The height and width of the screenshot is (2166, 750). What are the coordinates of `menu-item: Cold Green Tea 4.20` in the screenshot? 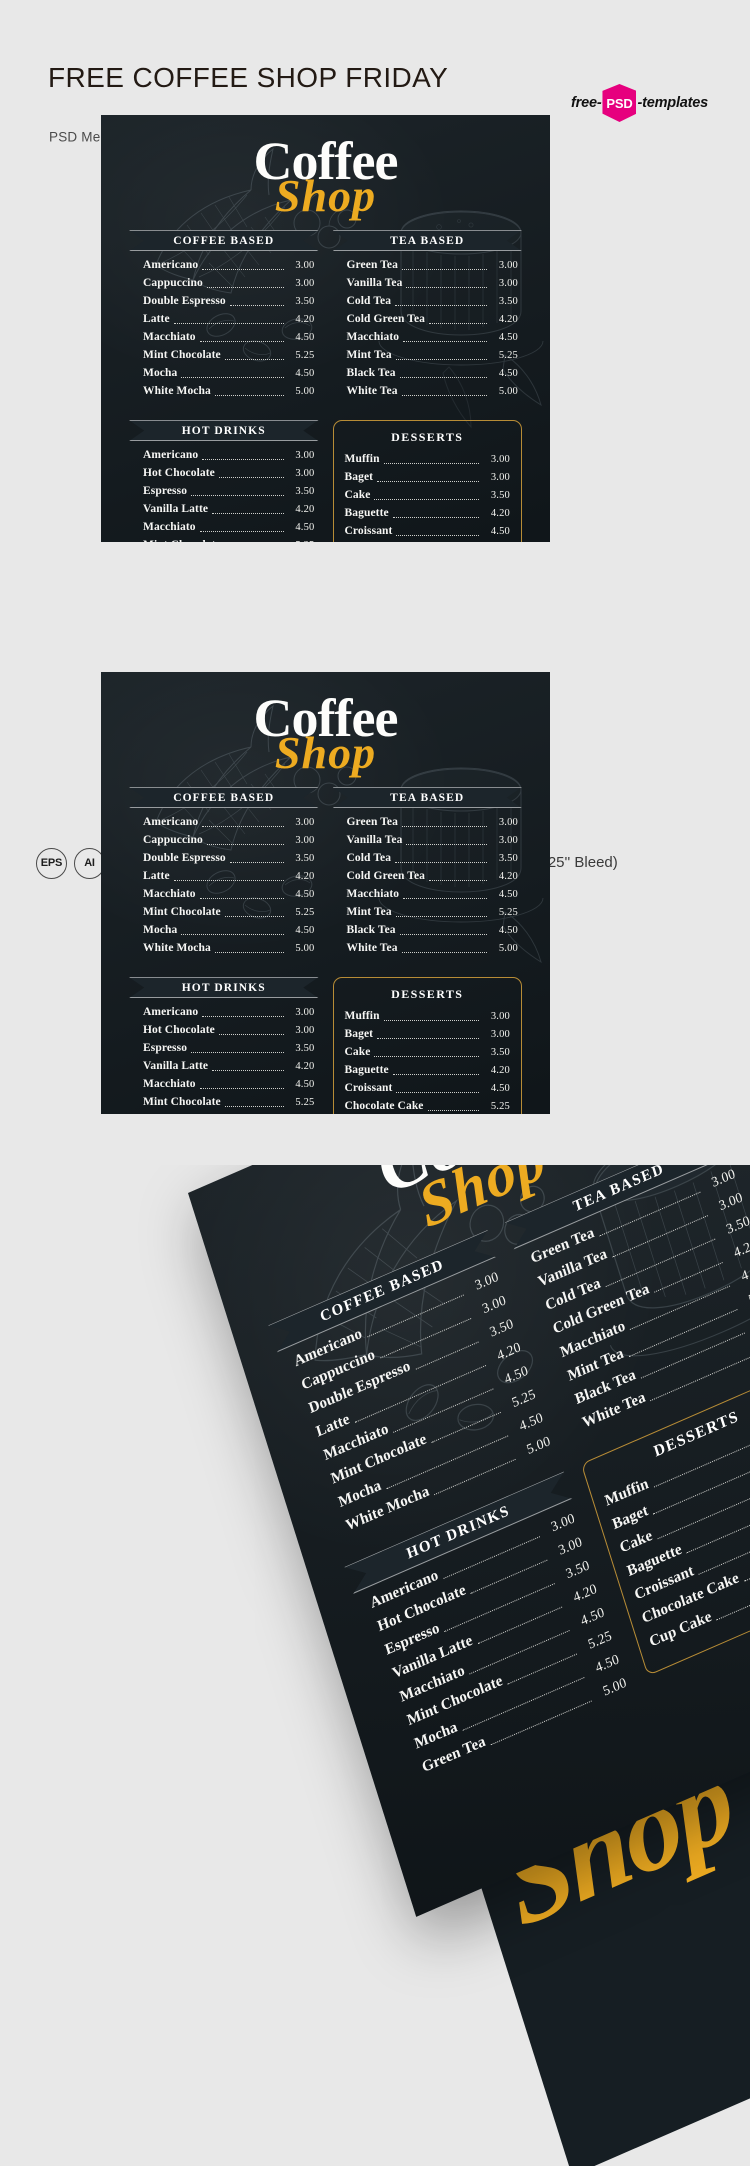 It's located at (433, 877).